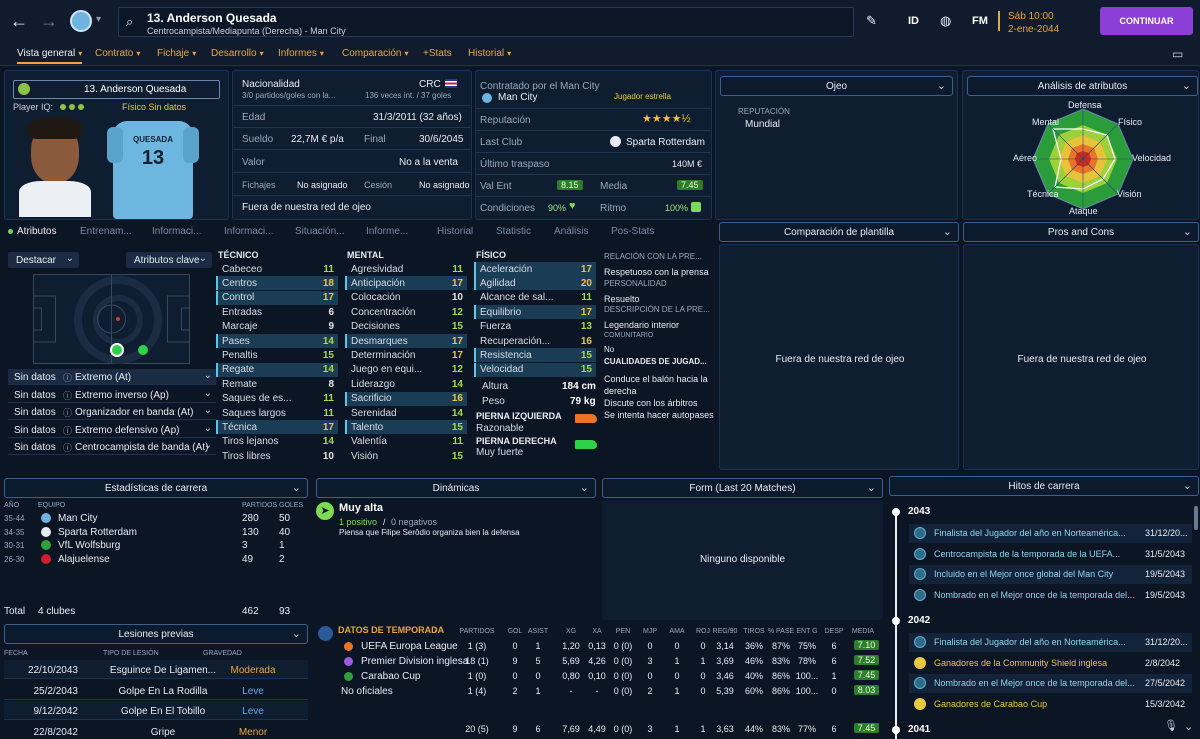  What do you see at coordinates (81, 21) in the screenshot?
I see `club-badge-icon` at bounding box center [81, 21].